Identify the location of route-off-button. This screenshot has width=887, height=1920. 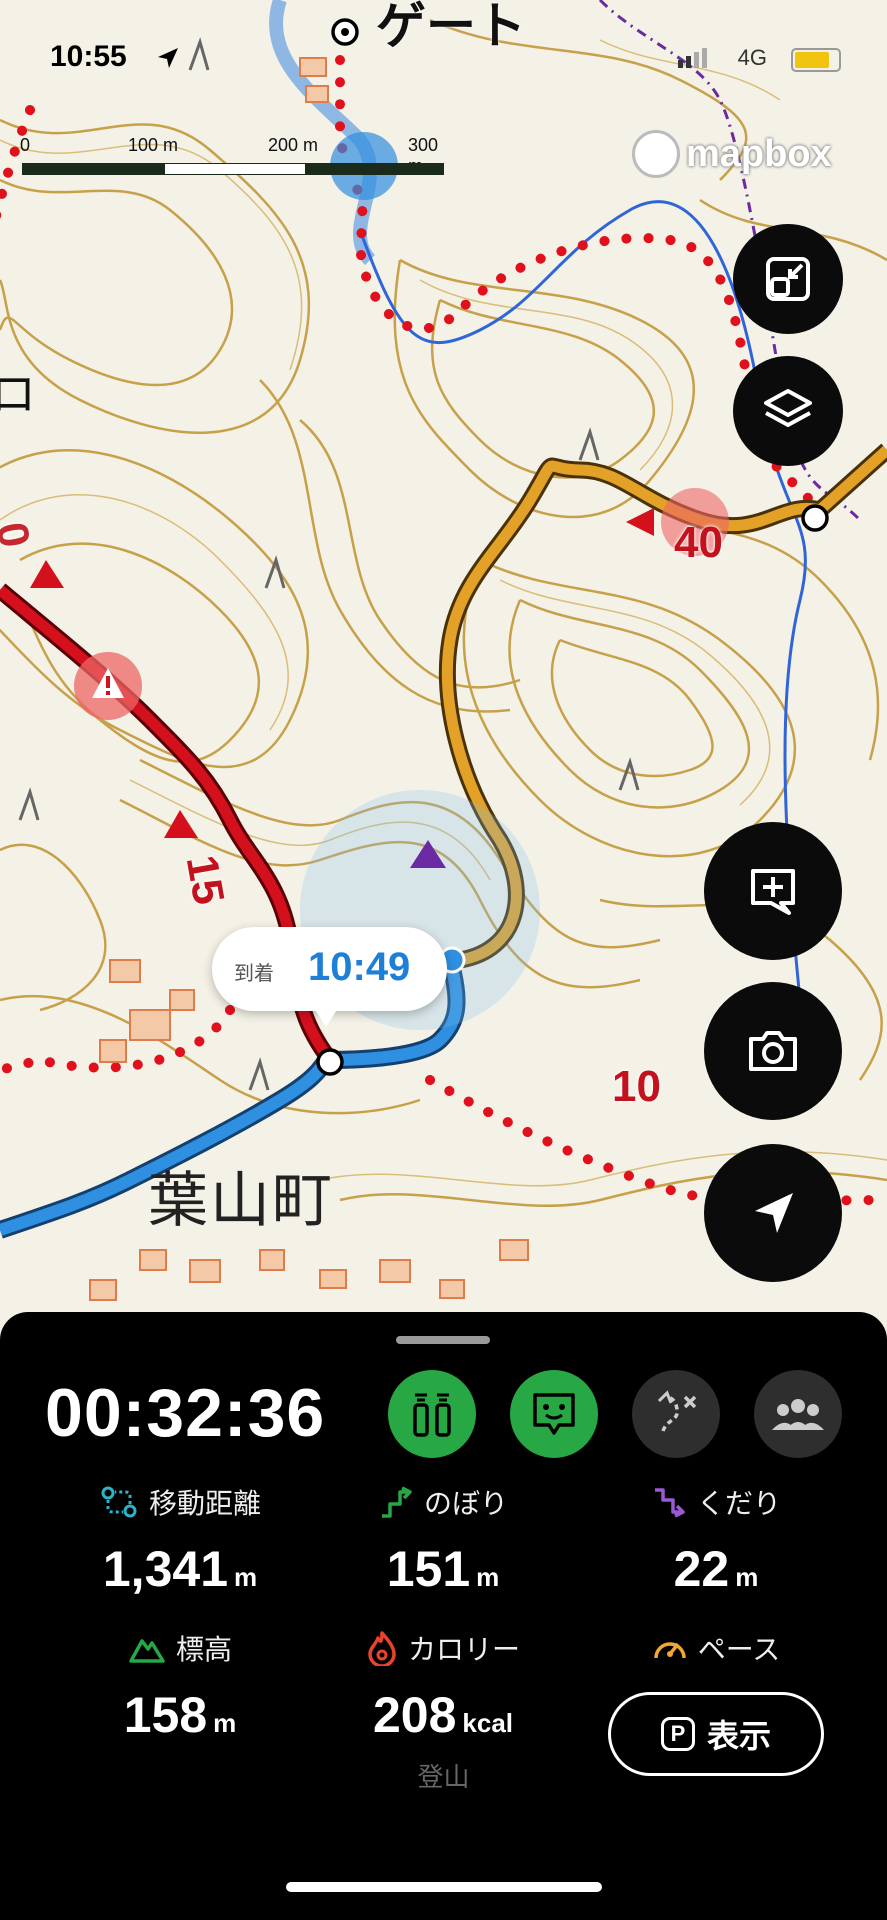
(676, 1414).